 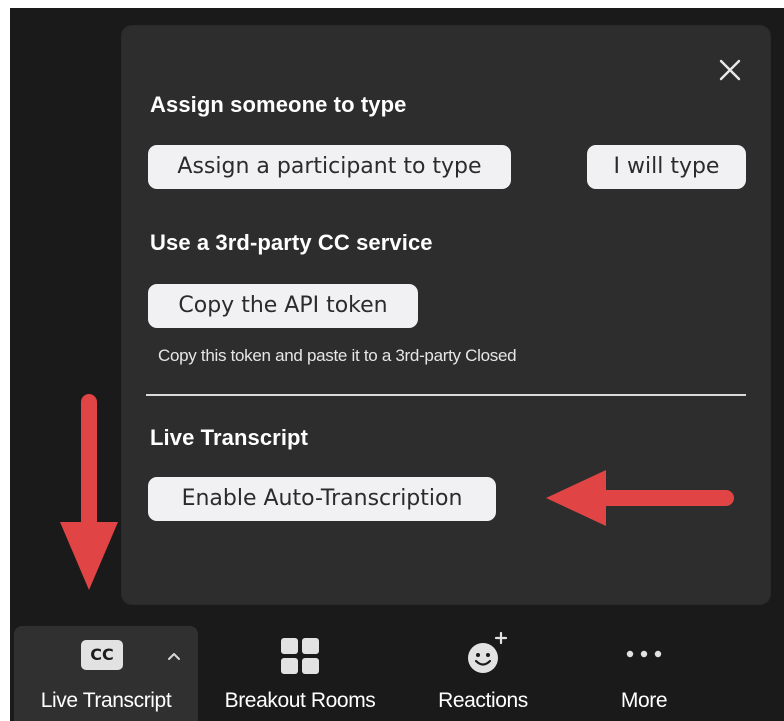 I want to click on breakout-rooms-icon, so click(x=300, y=656).